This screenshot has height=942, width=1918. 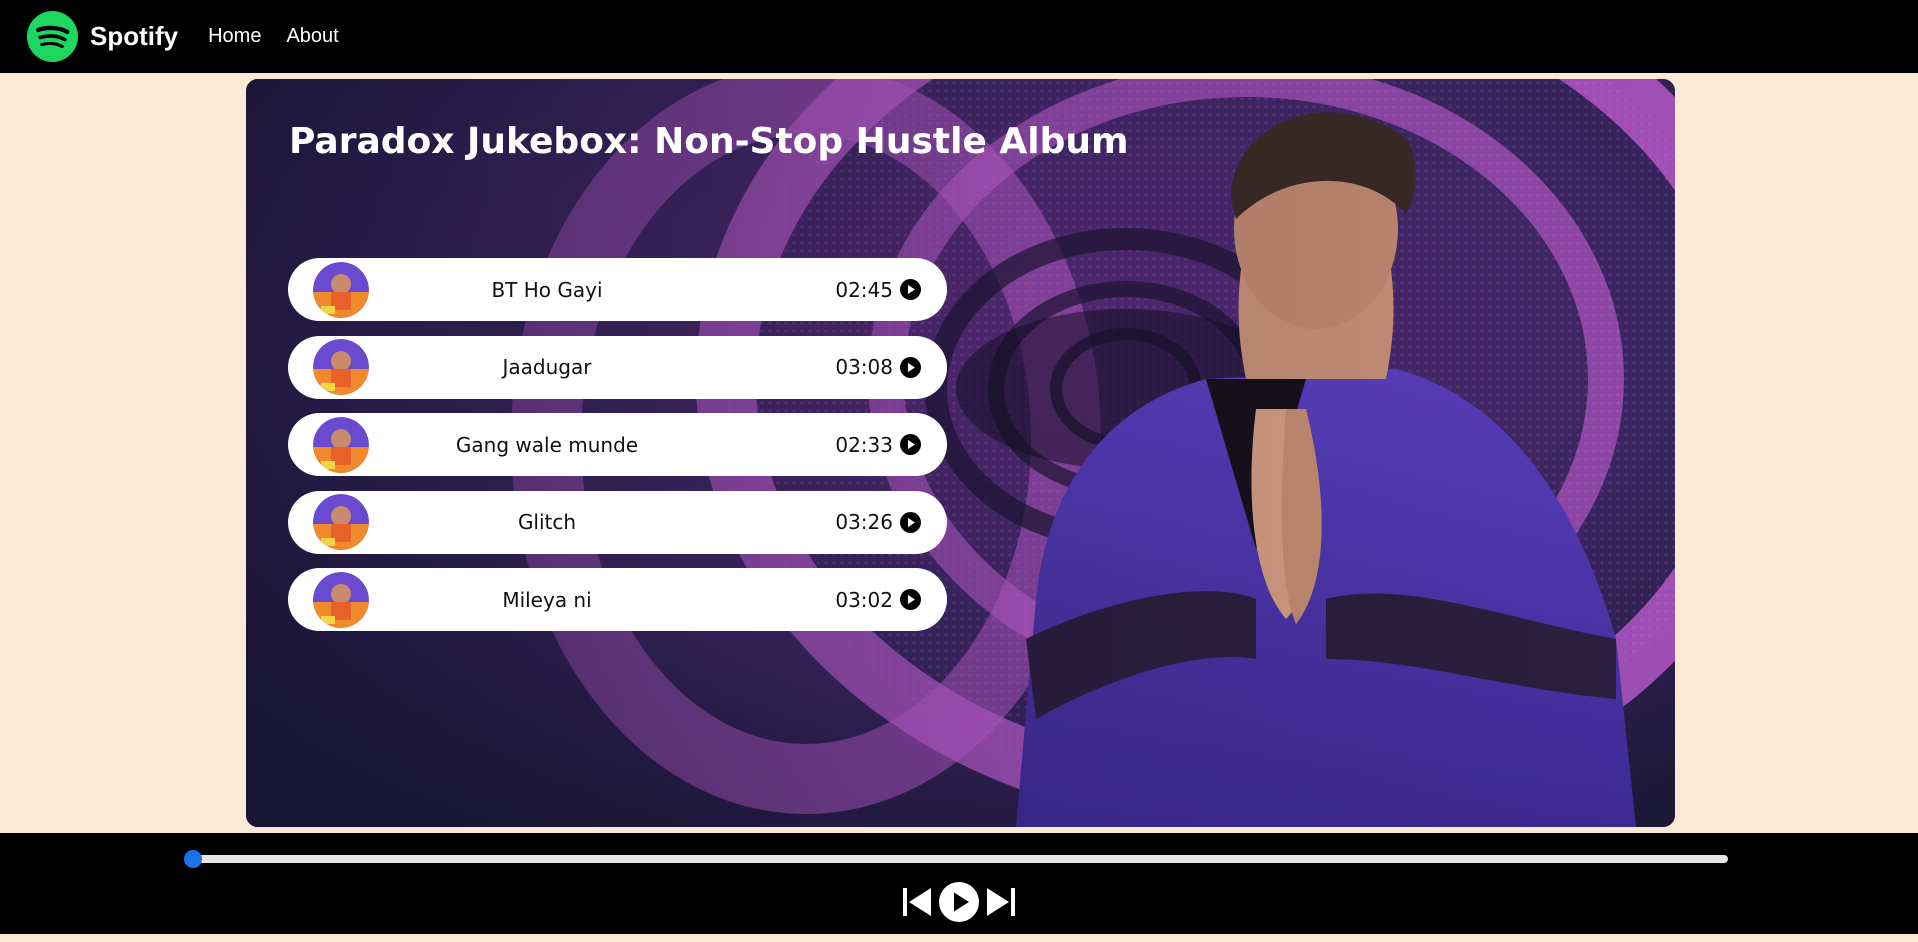 I want to click on song-meta: 03:26, so click(x=878, y=522).